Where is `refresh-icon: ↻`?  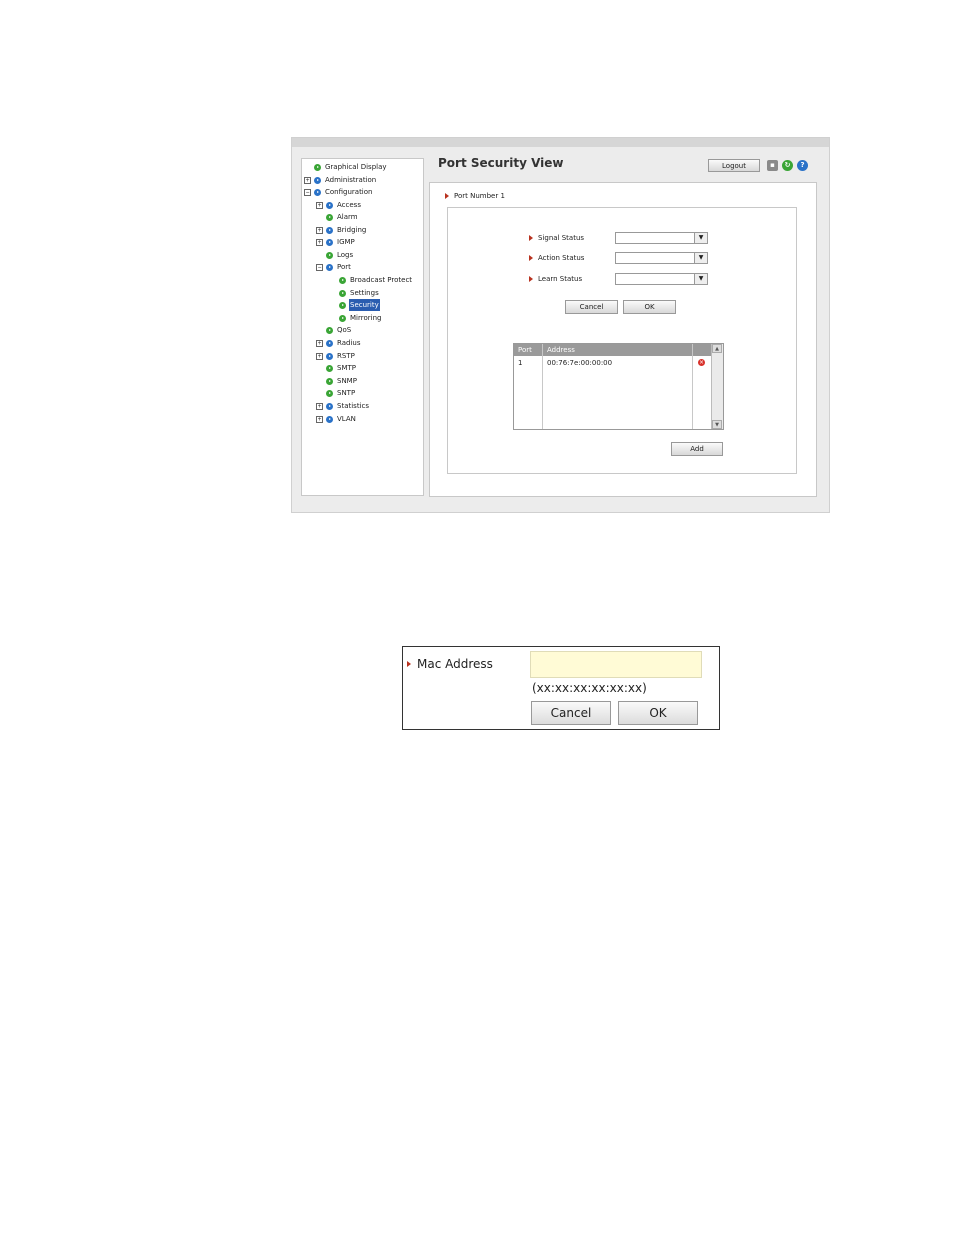
refresh-icon: ↻ is located at coordinates (787, 165).